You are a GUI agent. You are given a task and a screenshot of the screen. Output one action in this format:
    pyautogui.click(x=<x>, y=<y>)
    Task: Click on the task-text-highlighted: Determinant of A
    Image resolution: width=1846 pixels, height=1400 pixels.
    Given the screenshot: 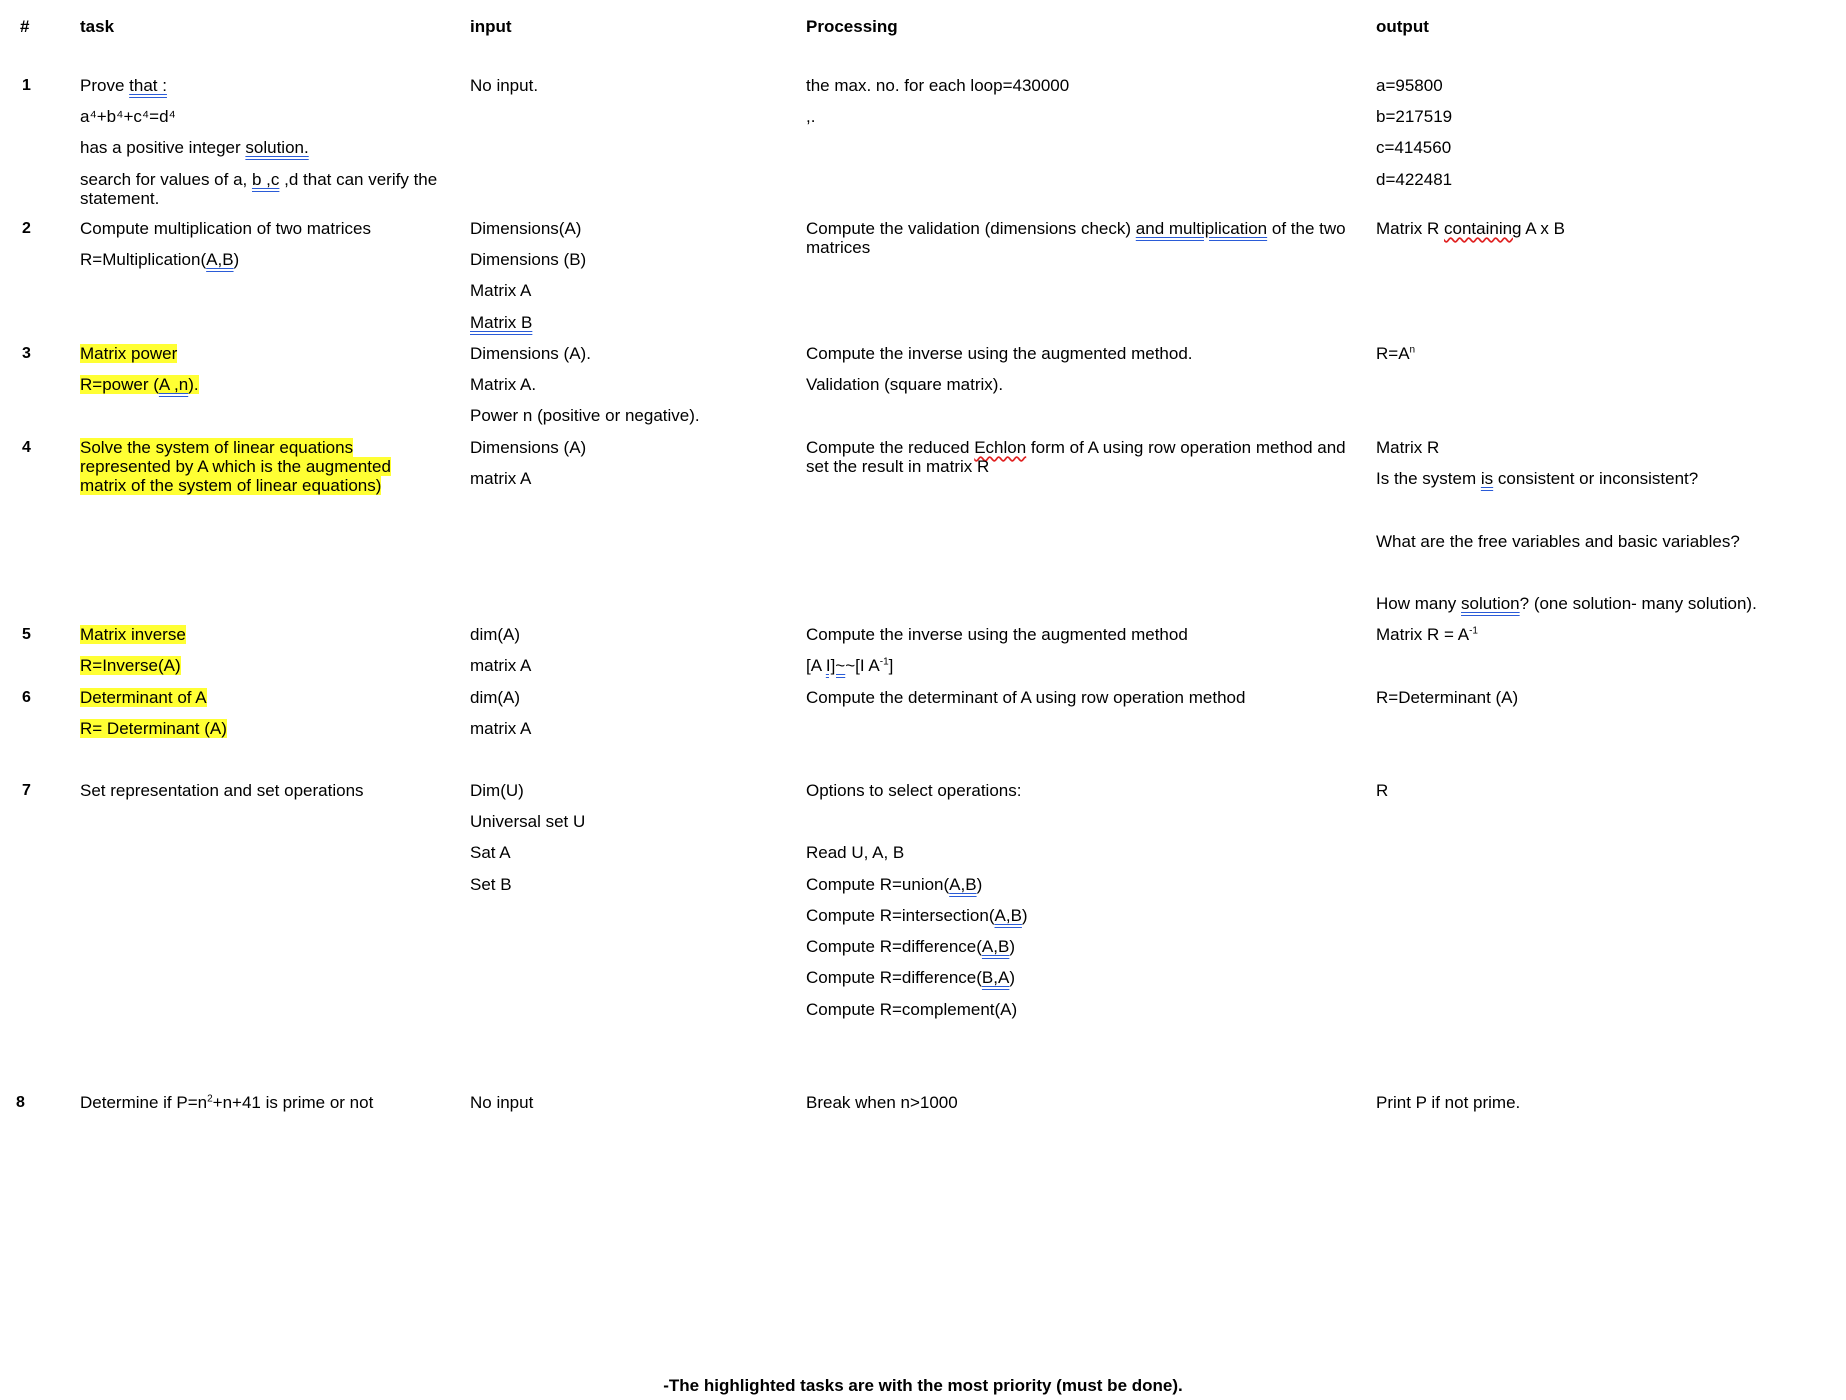 What is the action you would take?
    pyautogui.click(x=143, y=697)
    